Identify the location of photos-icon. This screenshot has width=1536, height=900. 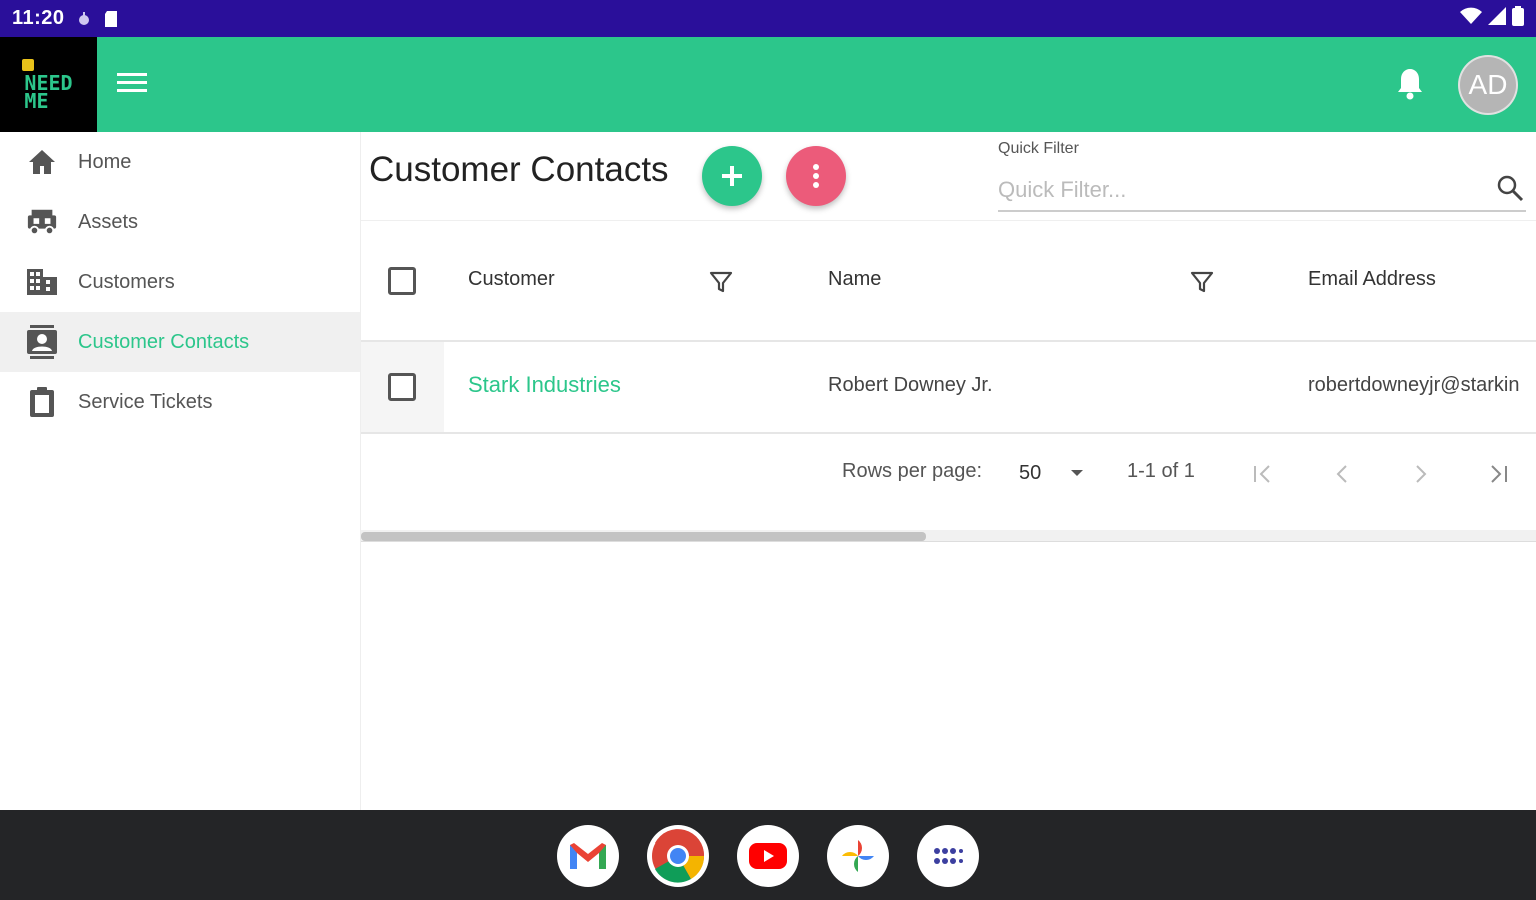
(858, 856).